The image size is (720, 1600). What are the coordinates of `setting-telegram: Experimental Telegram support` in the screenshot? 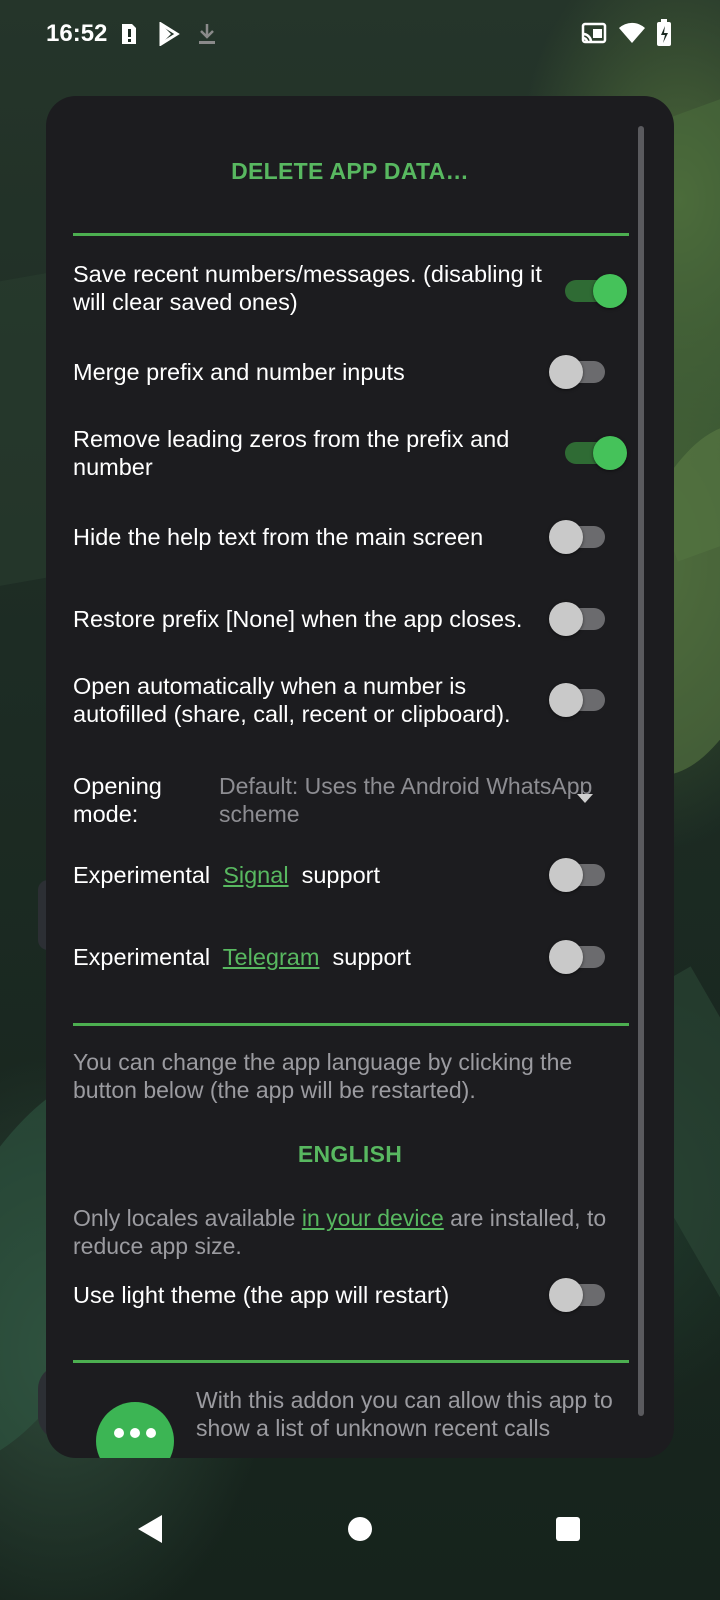 It's located at (353, 961).